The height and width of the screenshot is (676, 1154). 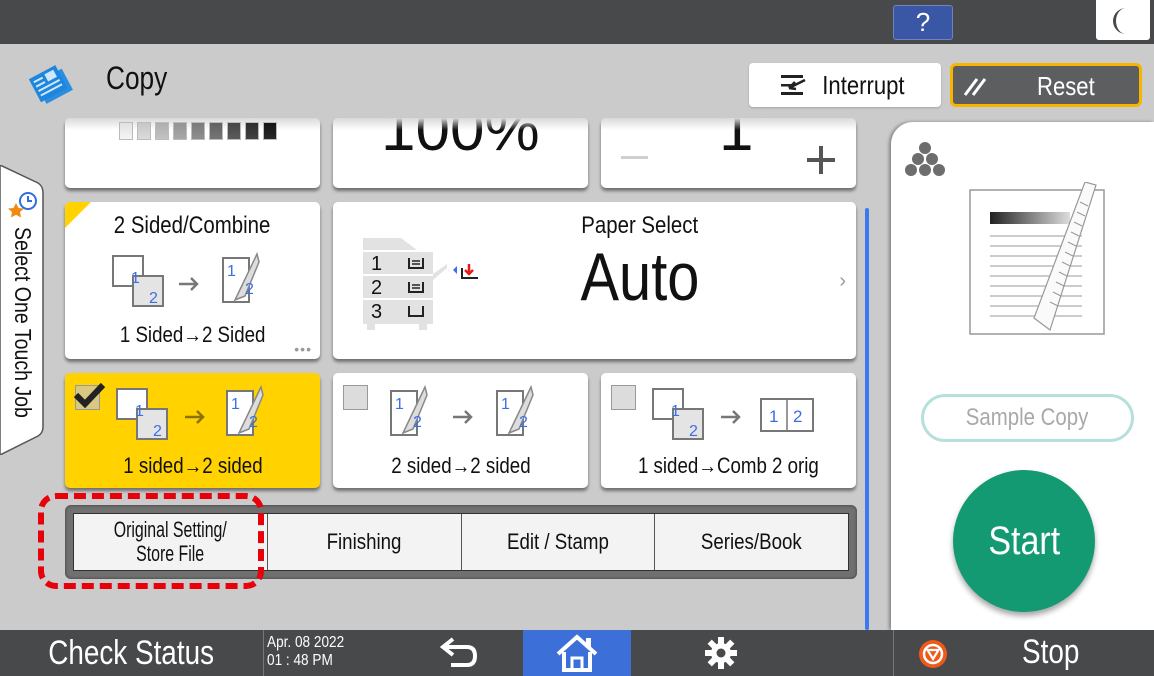 I want to click on start-label: Start, so click(x=1024, y=541).